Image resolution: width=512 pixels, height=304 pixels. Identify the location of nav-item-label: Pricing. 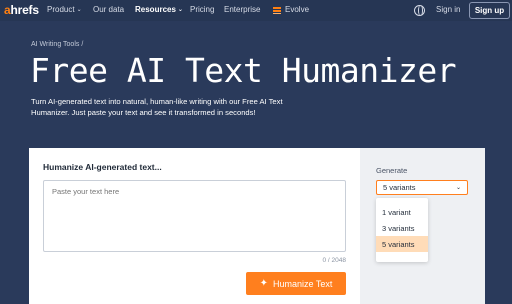
(202, 9).